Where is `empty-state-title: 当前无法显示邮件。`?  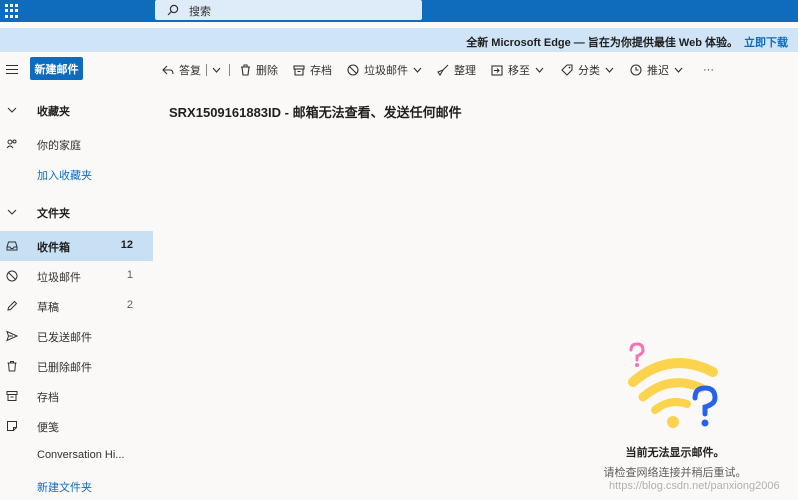
empty-state-title: 当前无法显示邮件。 is located at coordinates (675, 453).